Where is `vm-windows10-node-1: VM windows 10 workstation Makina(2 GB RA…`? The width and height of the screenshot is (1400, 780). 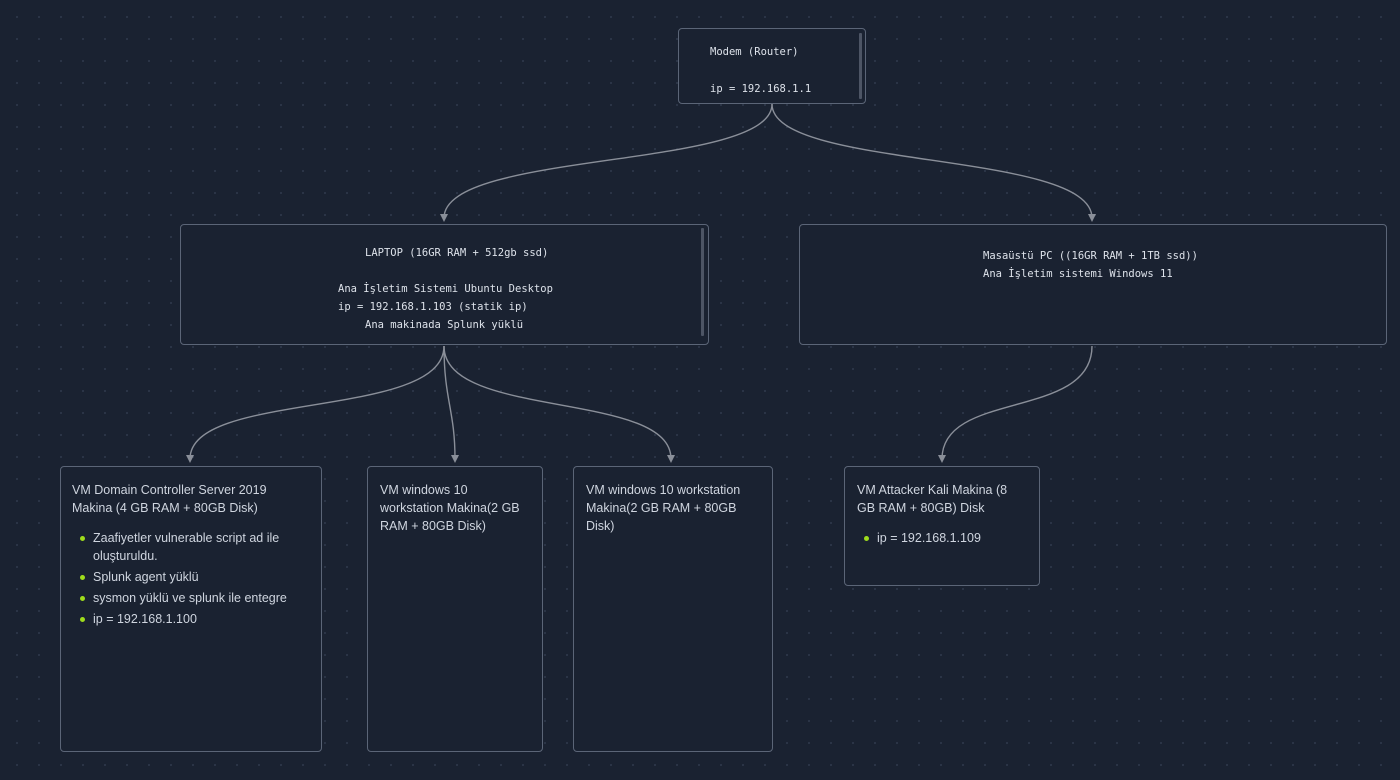 vm-windows10-node-1: VM windows 10 workstation Makina(2 GB RA… is located at coordinates (455, 609).